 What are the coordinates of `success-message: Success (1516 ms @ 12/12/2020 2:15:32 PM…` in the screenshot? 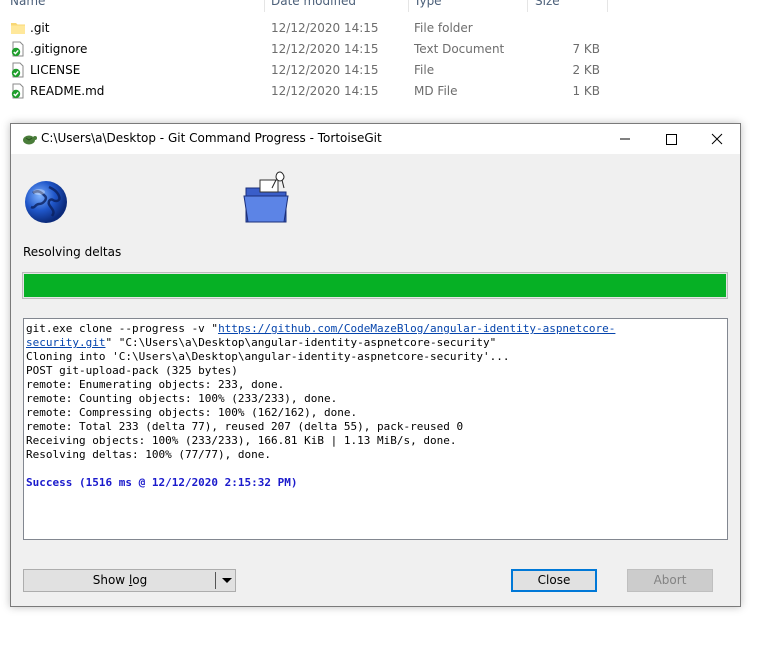 It's located at (162, 482).